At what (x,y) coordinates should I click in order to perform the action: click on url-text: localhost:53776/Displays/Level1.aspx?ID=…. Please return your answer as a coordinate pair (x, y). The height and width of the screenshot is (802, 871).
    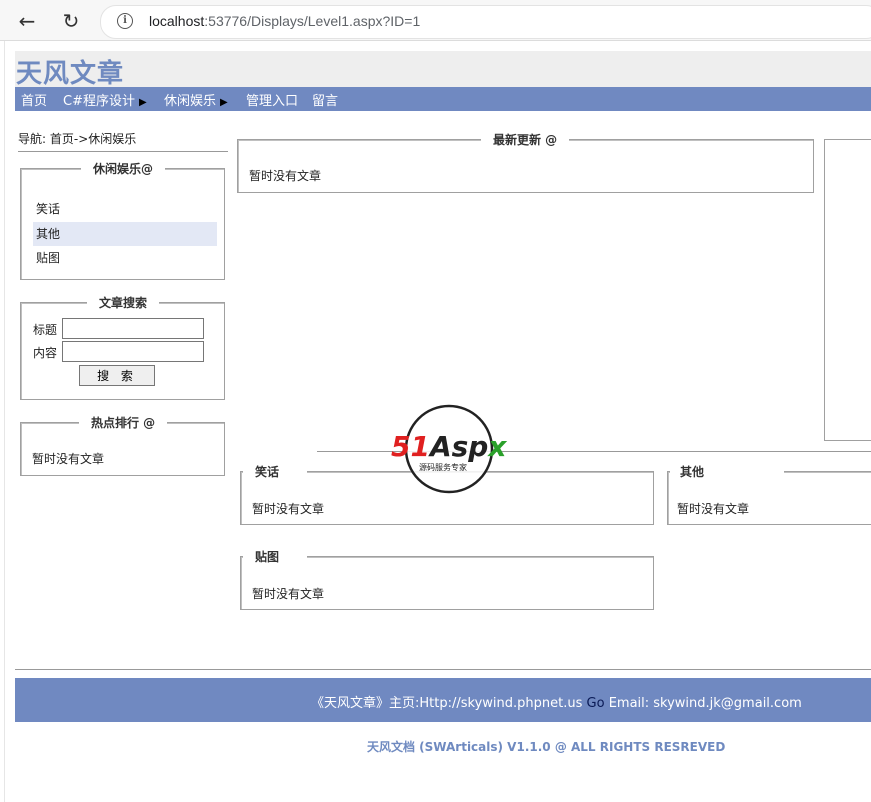
    Looking at the image, I should click on (285, 21).